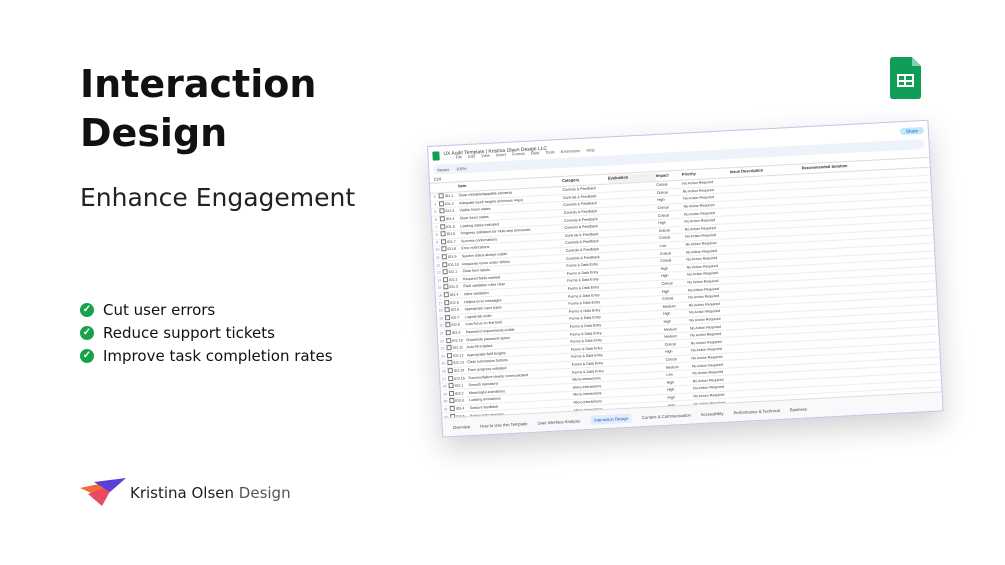 The image size is (1005, 565). Describe the element at coordinates (550, 151) in the screenshot. I see `menu-tools: Tools` at that location.